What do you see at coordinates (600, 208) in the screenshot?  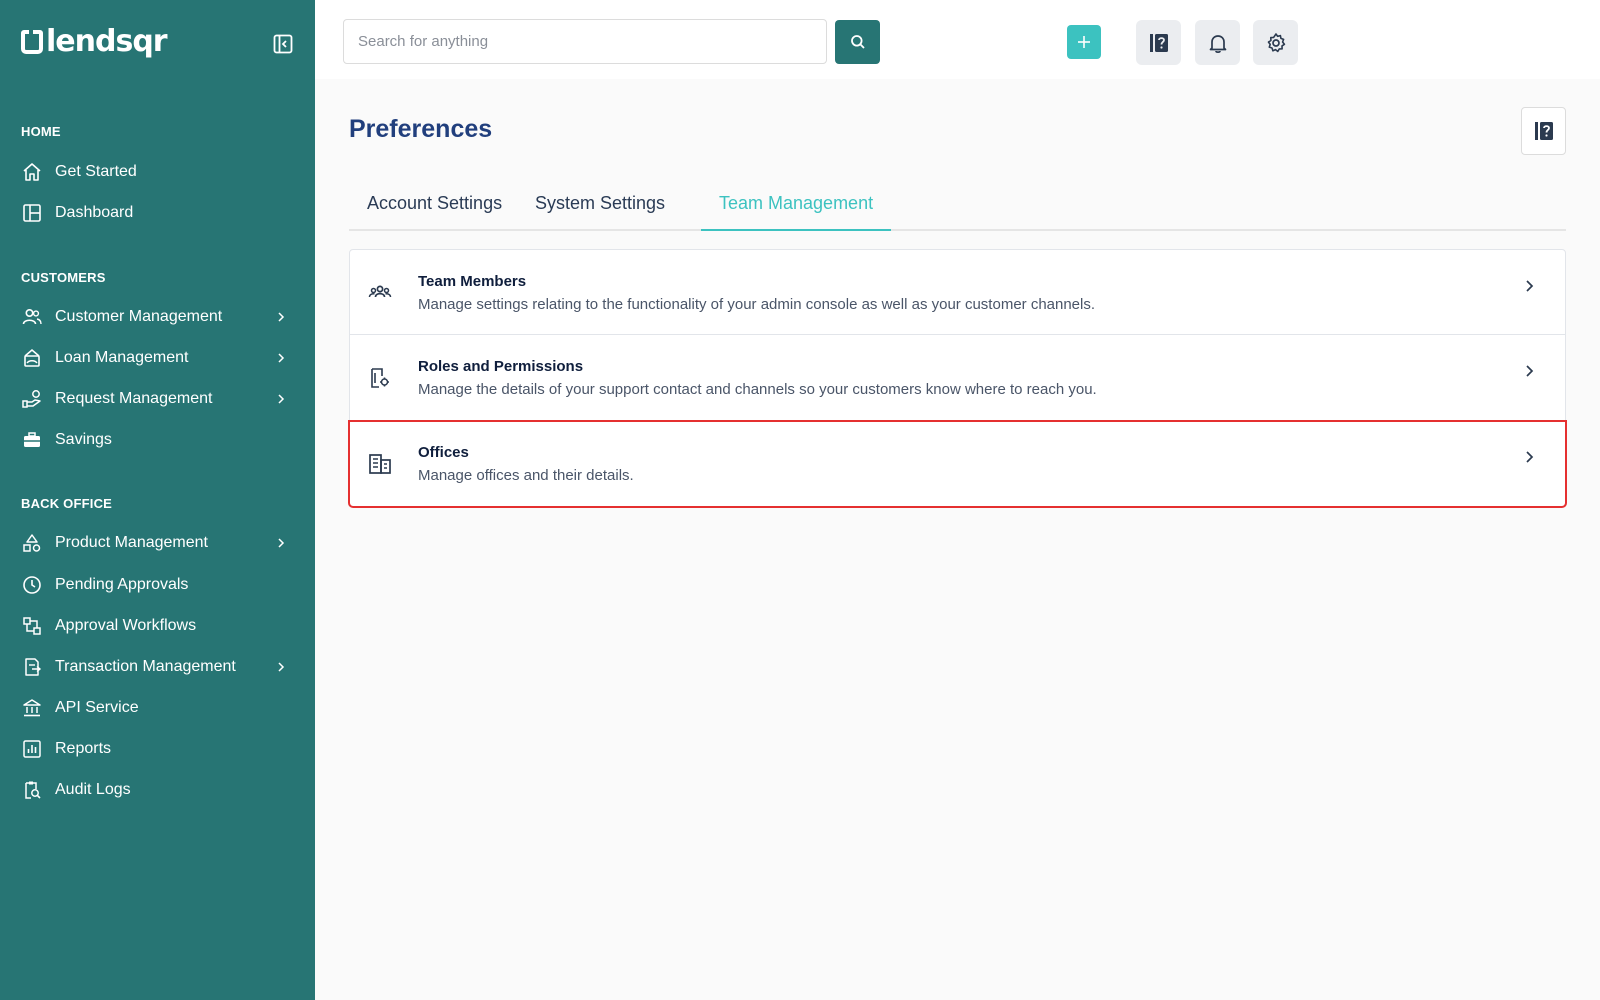 I see `tab-system-settings: System Settings` at bounding box center [600, 208].